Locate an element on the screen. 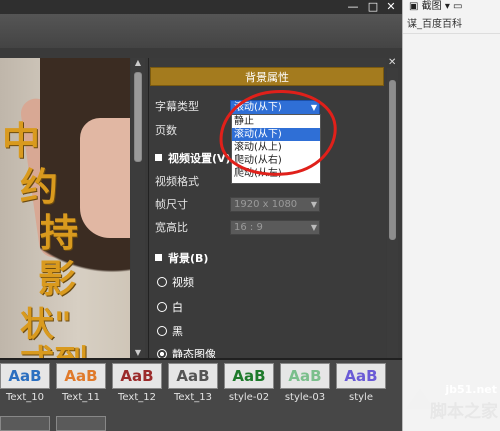 Image resolution: width=500 pixels, height=431 pixels. style-thumb-label: Text_13 is located at coordinates (193, 397).